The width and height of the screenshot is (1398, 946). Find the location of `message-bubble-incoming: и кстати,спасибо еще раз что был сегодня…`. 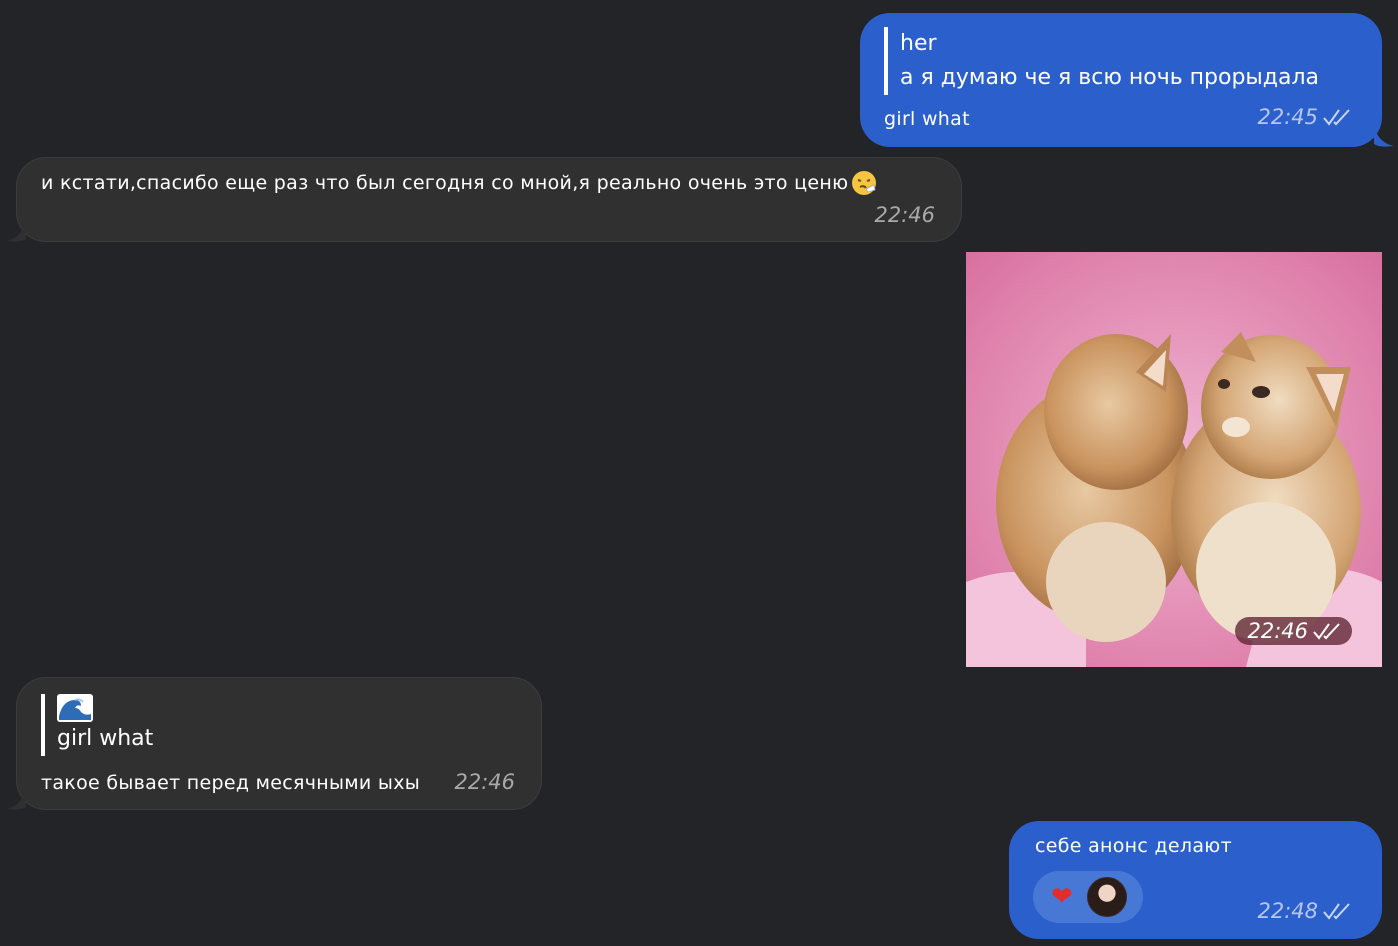

message-bubble-incoming: и кстати,спасибо еще раз что был сегодня… is located at coordinates (489, 199).